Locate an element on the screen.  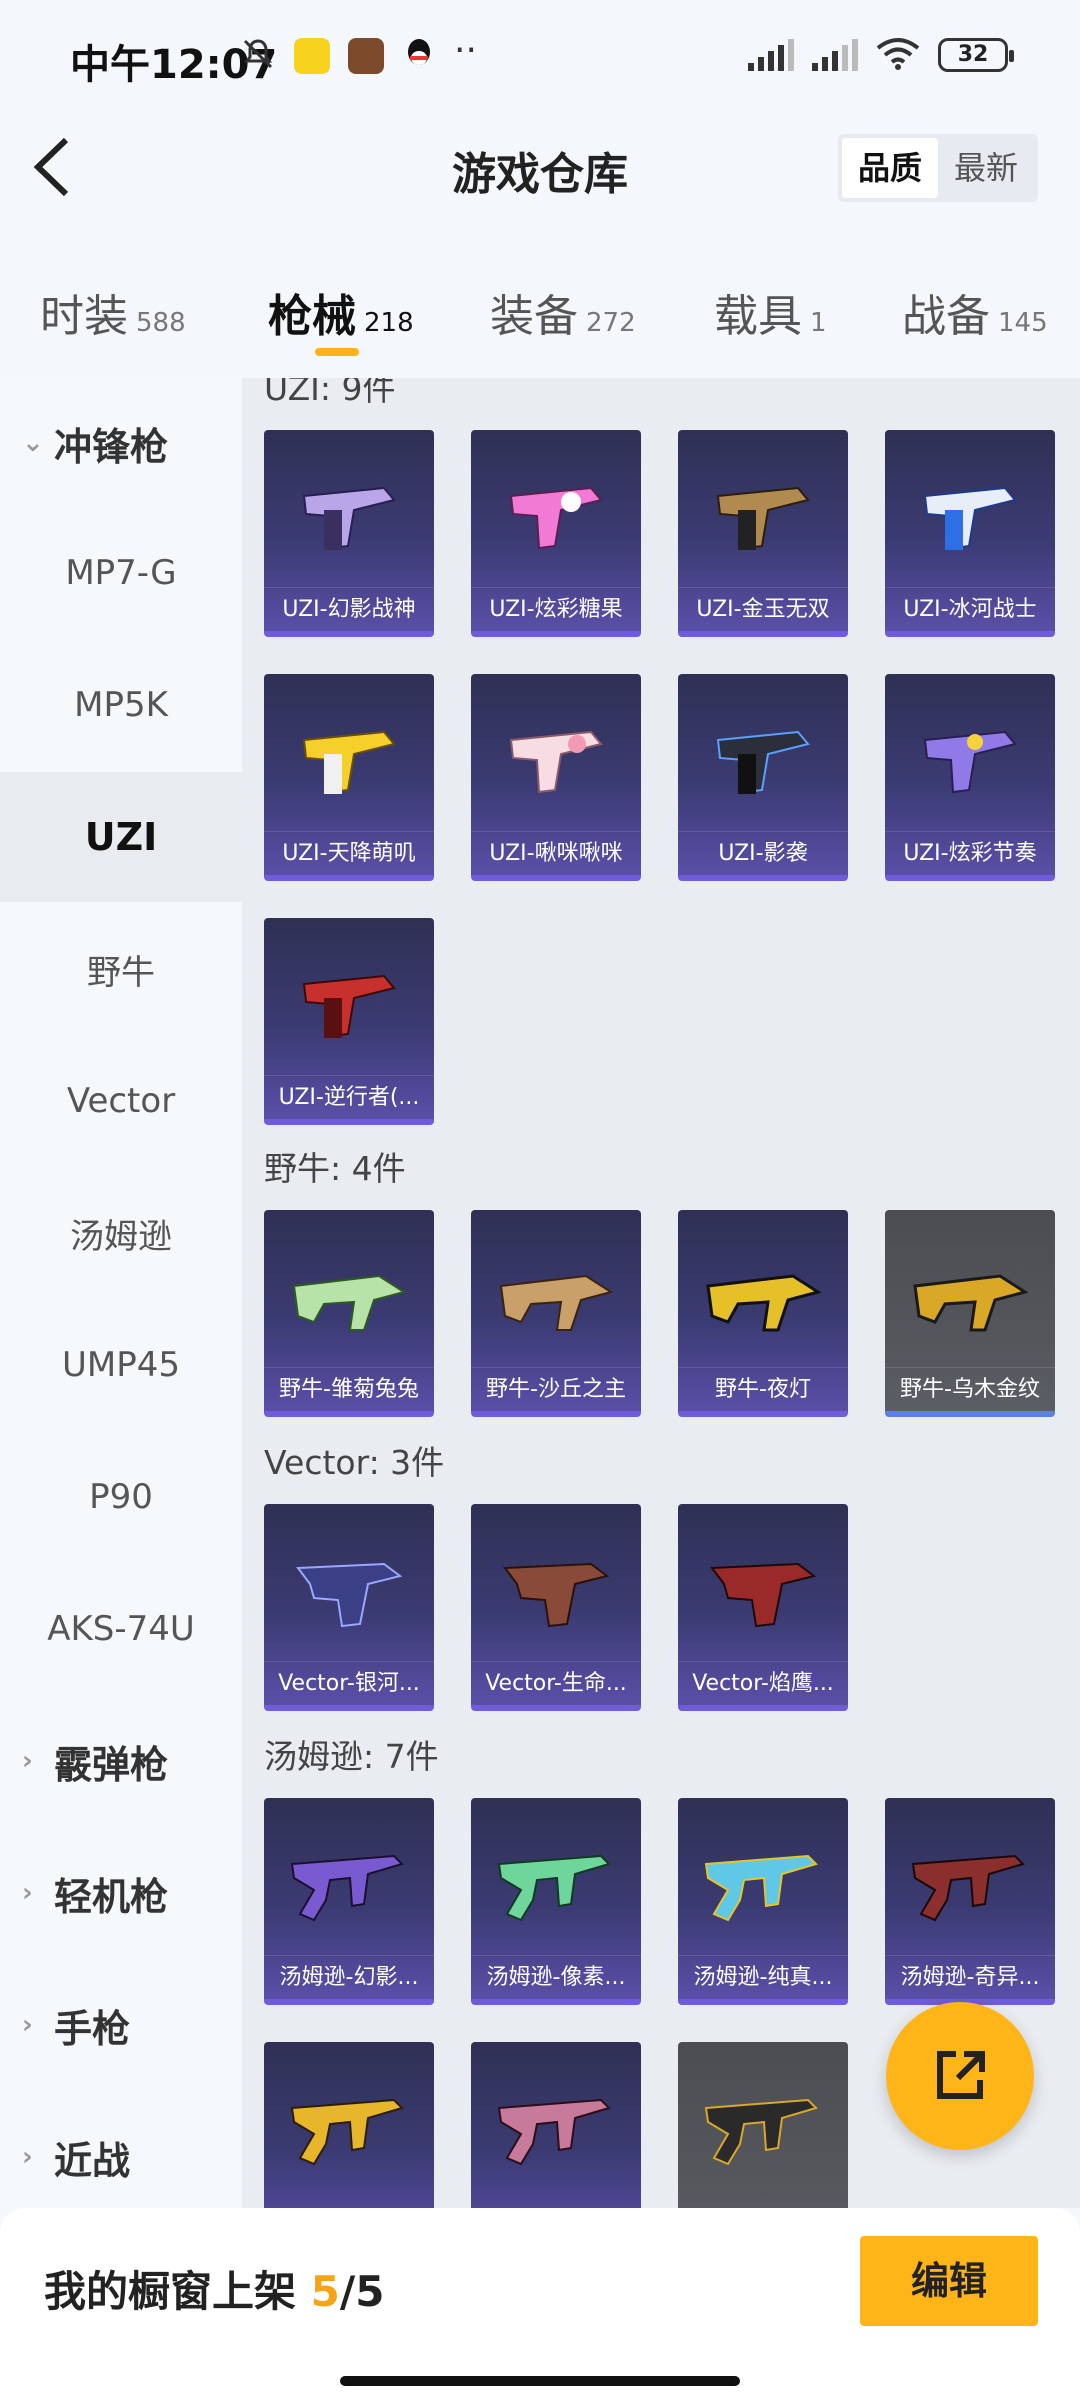
sidebar-item-label: 手枪 is located at coordinates (92, 2028).